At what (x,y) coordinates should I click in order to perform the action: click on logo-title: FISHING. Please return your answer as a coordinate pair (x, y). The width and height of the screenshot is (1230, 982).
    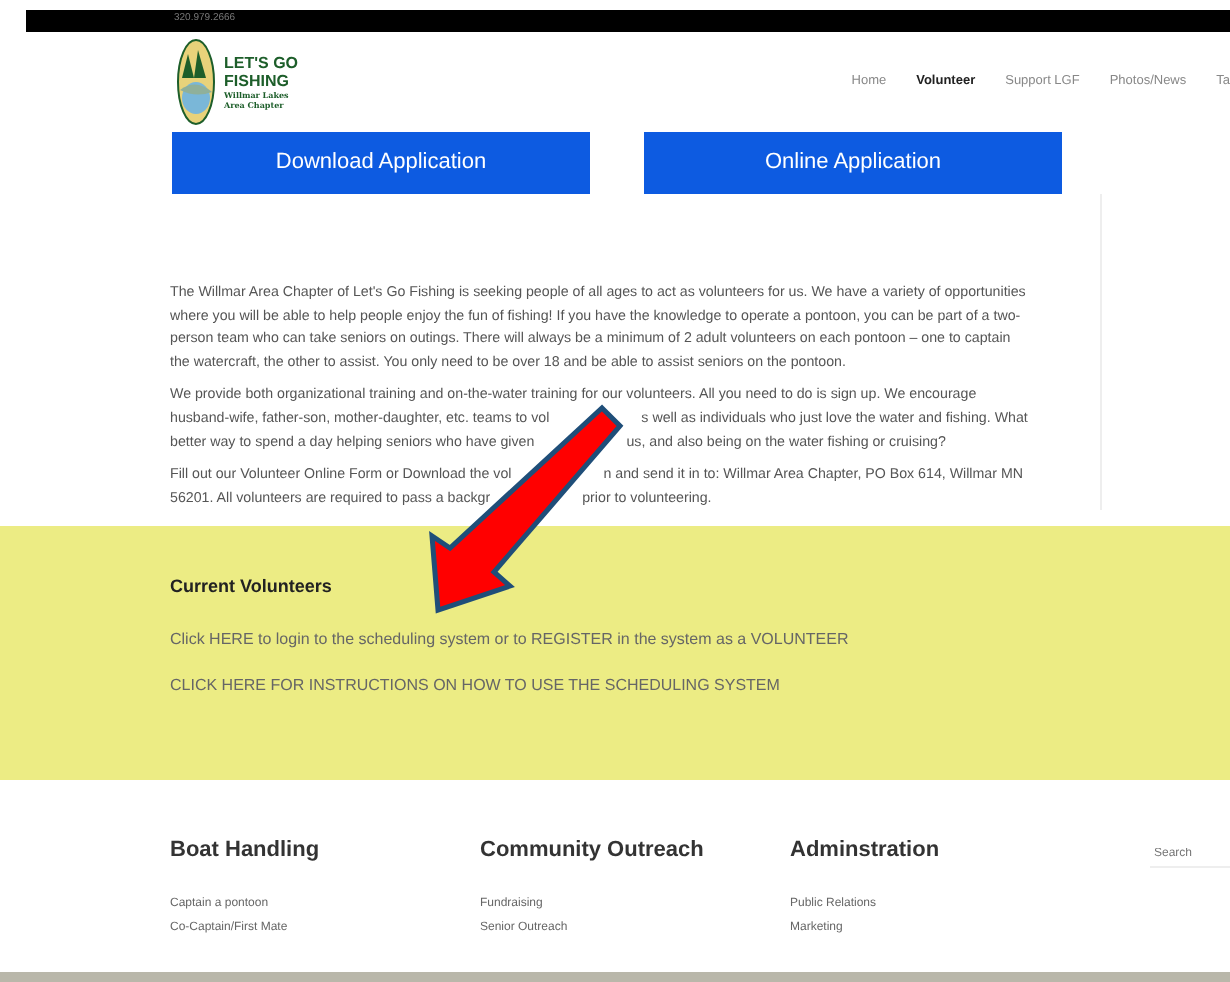
    Looking at the image, I should click on (257, 81).